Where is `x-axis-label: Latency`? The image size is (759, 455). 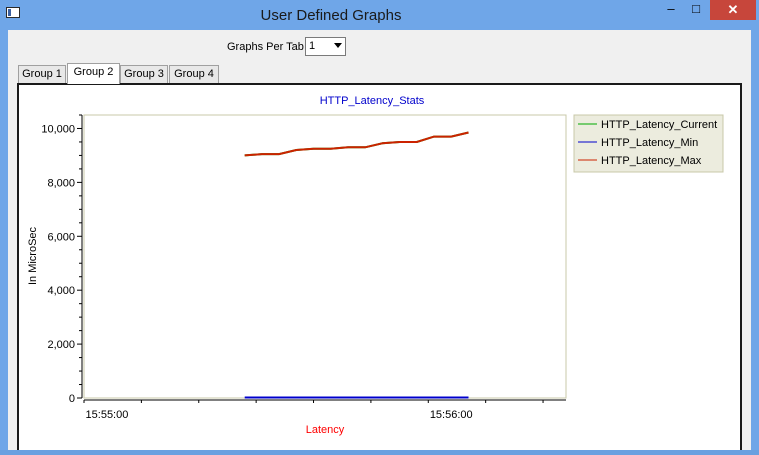 x-axis-label: Latency is located at coordinates (325, 430).